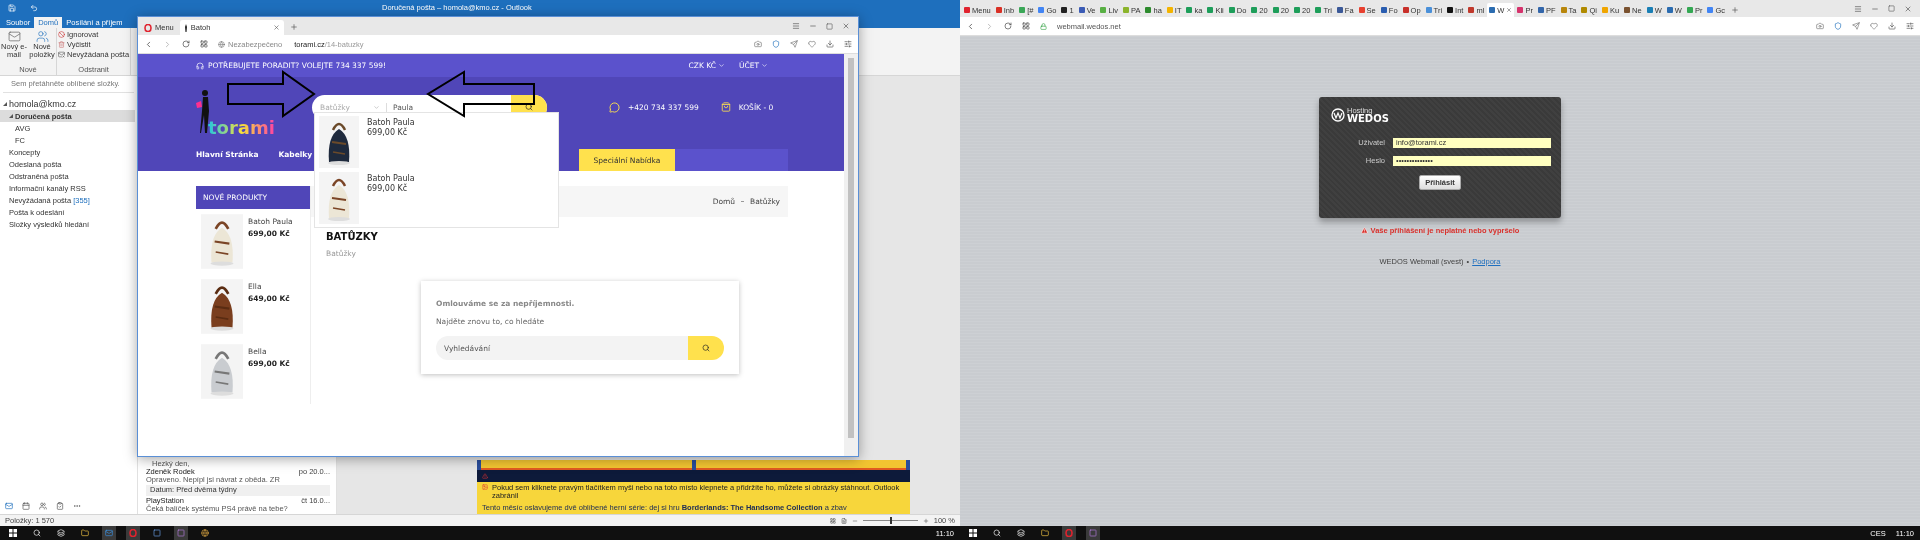  I want to click on bag-icon, so click(725, 107).